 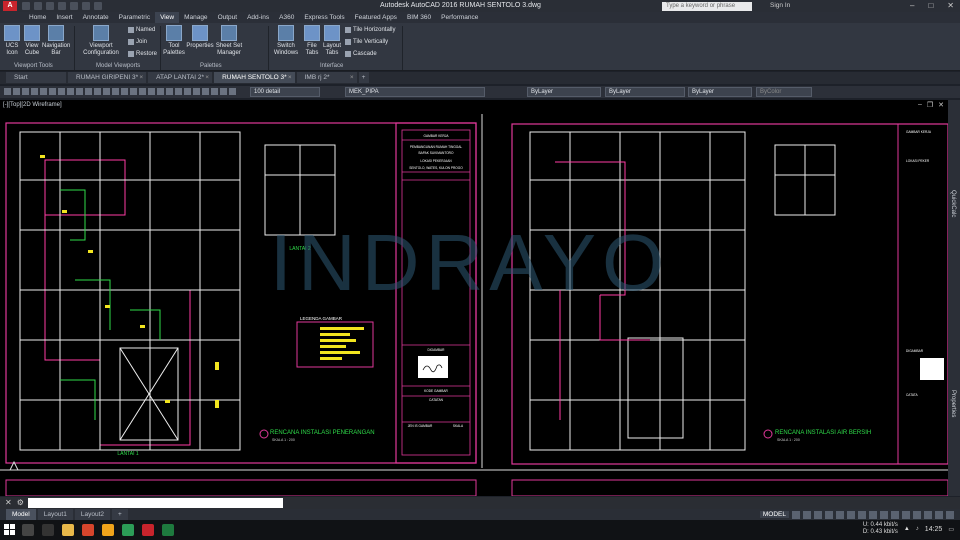 I want to click on tab-performance: Performance, so click(x=459, y=17).